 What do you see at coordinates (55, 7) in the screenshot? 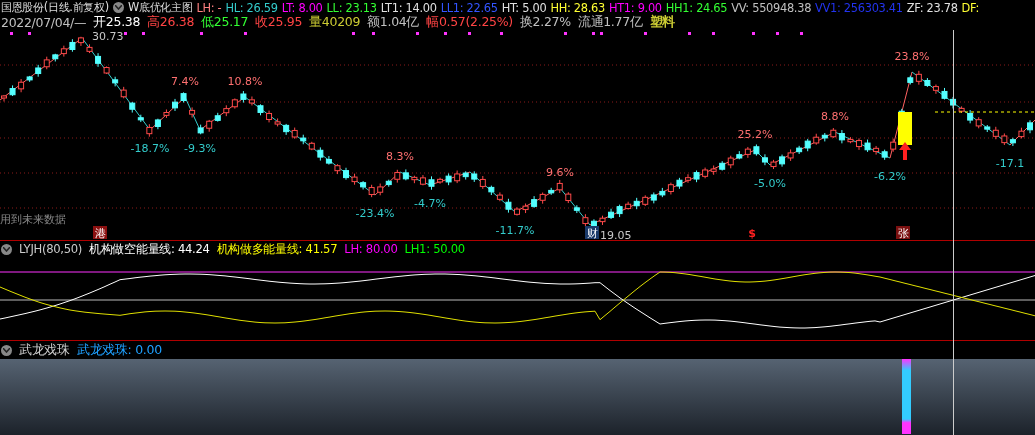
I see `stock-title: 国恩股份(日线.前复权)` at bounding box center [55, 7].